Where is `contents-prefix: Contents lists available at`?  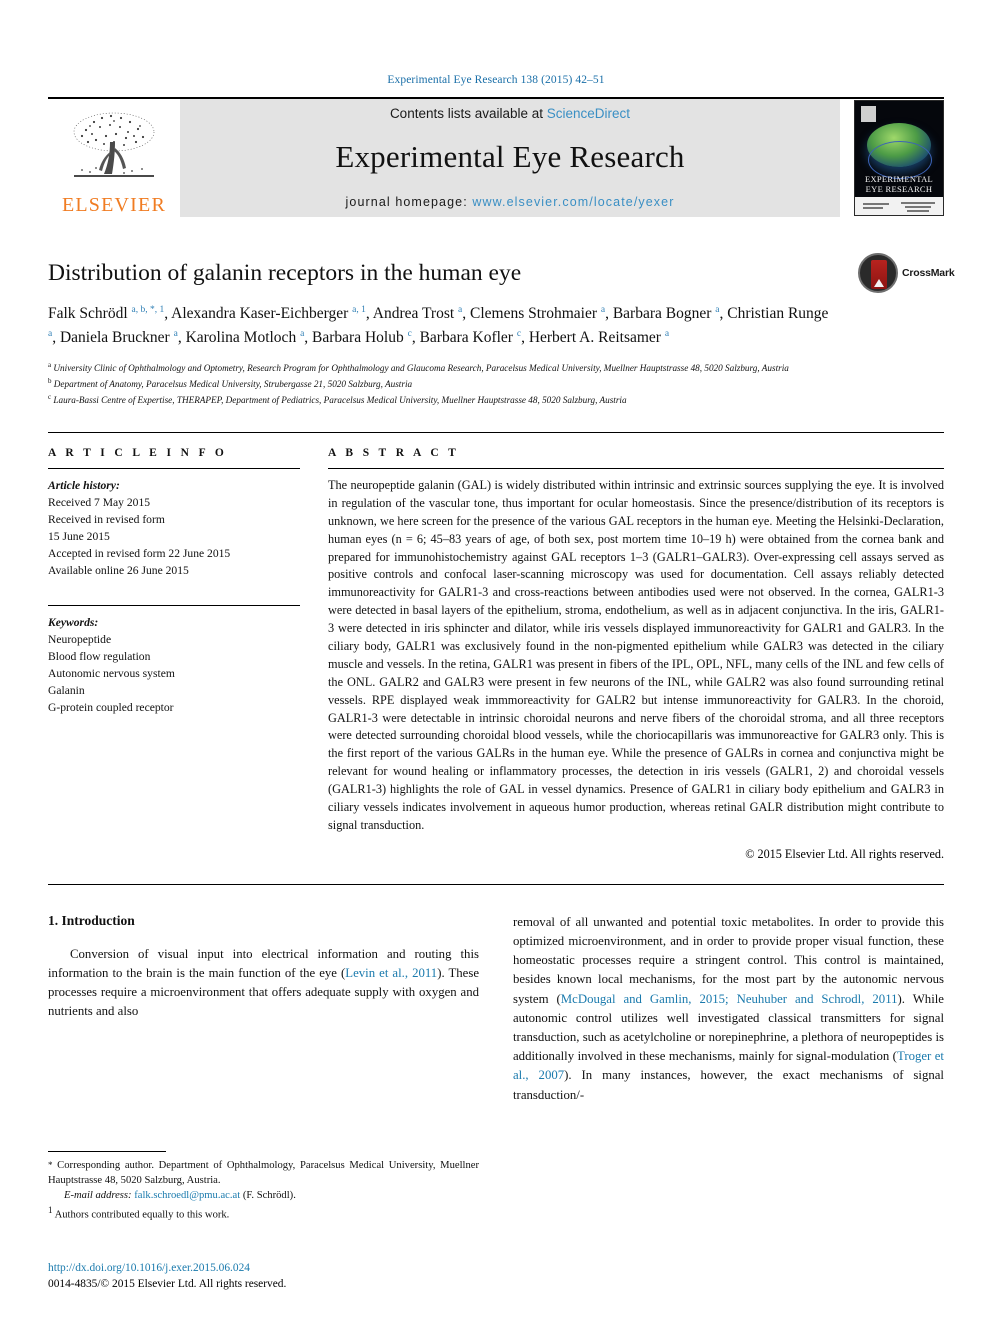 contents-prefix: Contents lists available at is located at coordinates (468, 113).